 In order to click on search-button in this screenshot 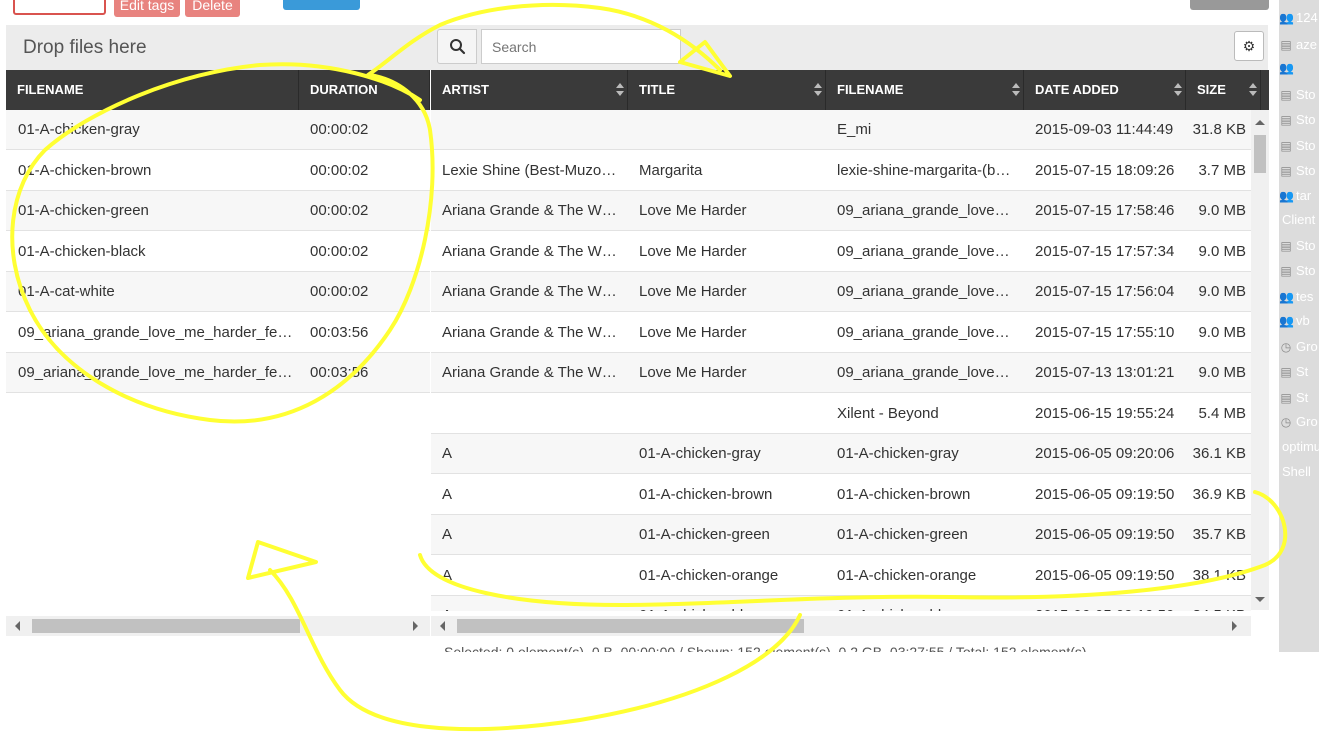, I will do `click(457, 46)`.